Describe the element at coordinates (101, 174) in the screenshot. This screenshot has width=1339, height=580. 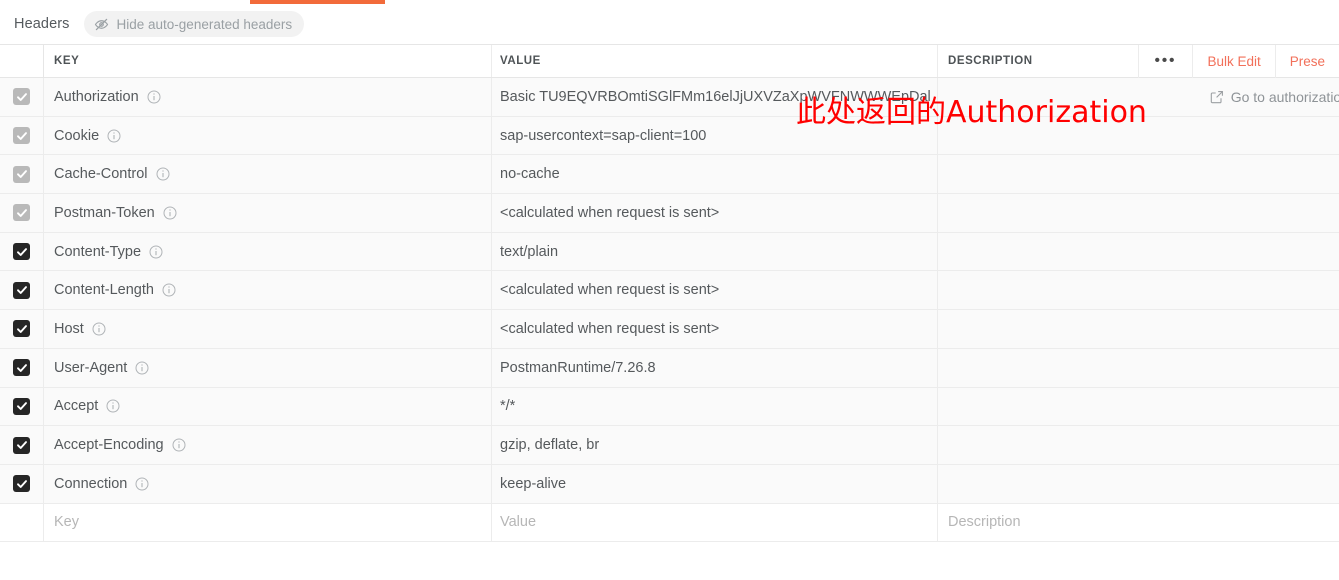
I see `row-key-label: Cache-Control` at that location.